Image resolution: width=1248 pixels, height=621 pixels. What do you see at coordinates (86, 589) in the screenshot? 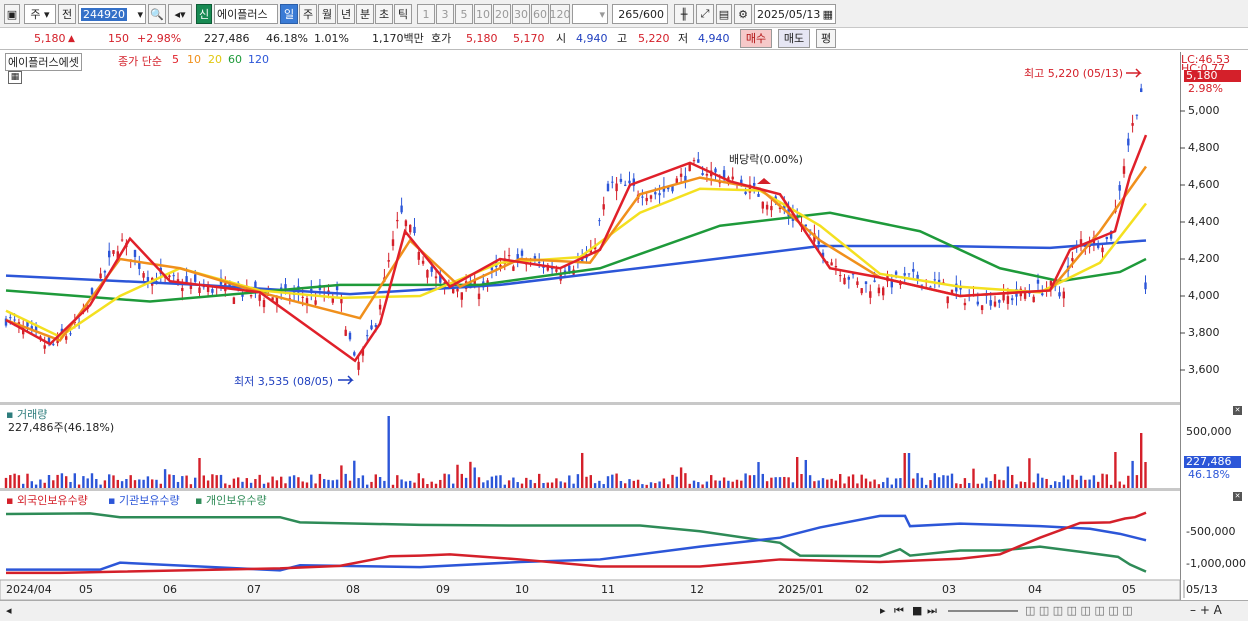
I see `x-axis-label: 05` at bounding box center [86, 589].